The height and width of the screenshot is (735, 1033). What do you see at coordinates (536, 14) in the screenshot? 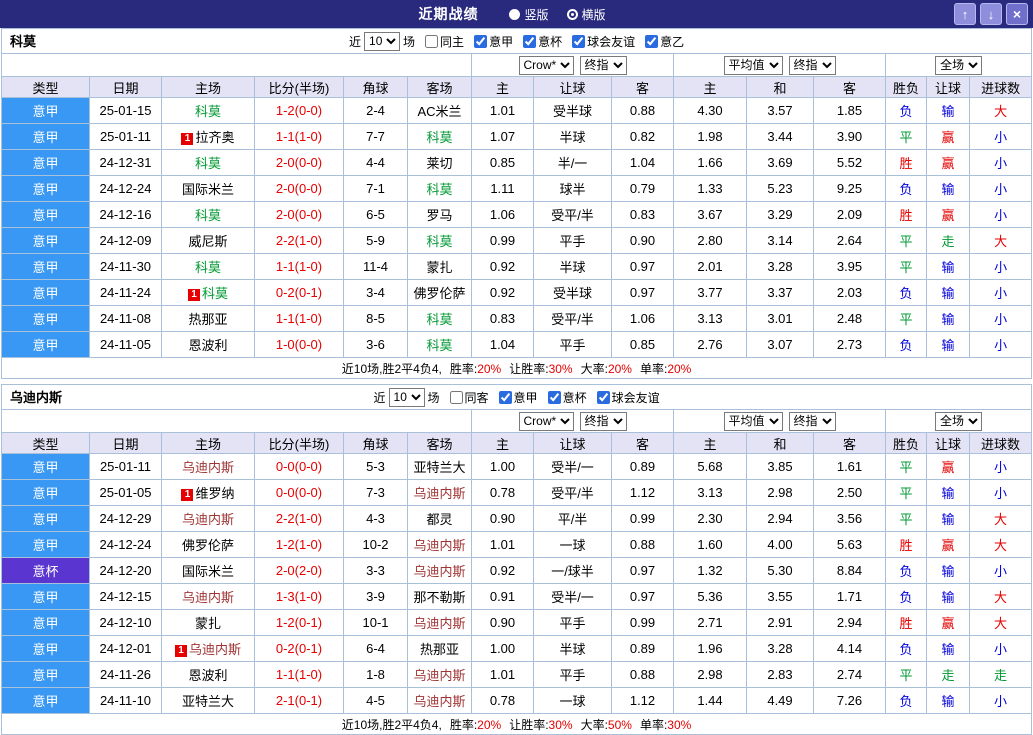
I see `mode-vertical-label: 竖版` at bounding box center [536, 14].